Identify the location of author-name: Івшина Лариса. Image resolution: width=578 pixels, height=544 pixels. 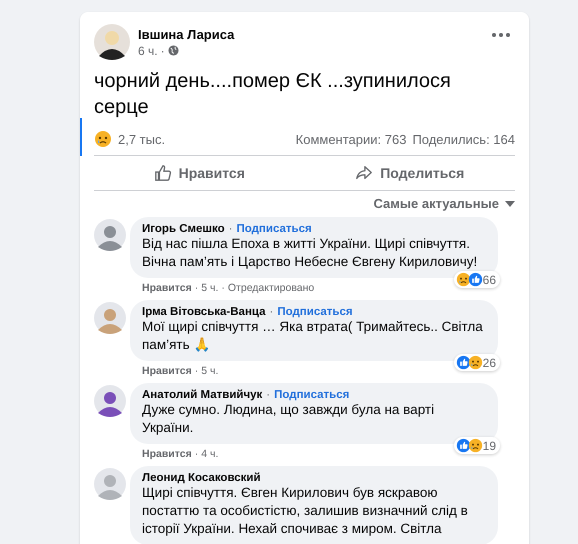
(308, 34).